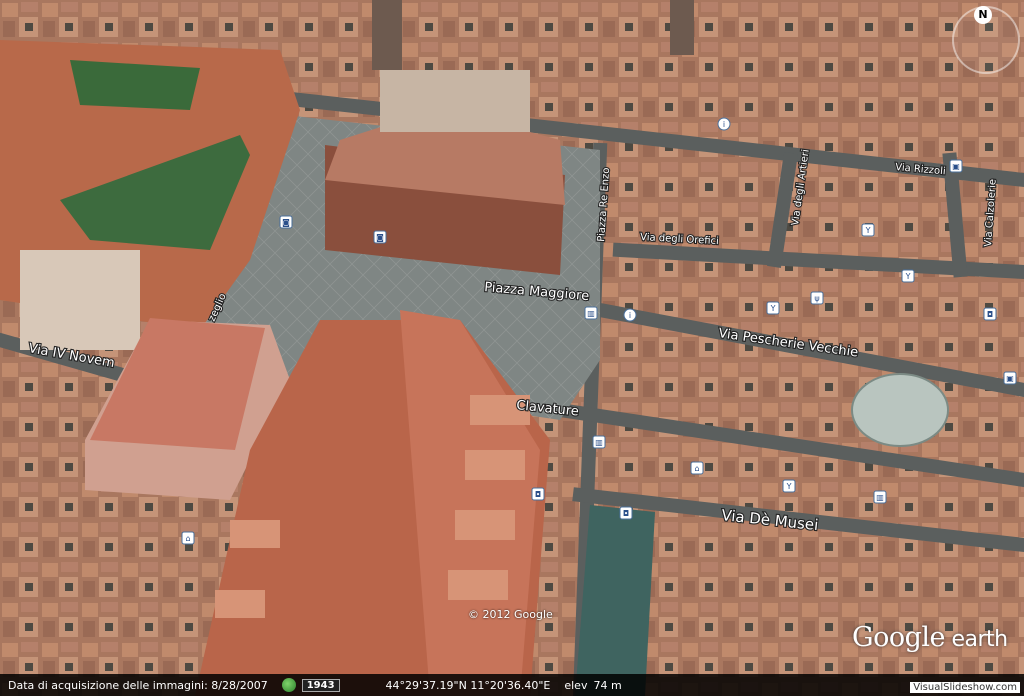 Image resolution: width=1024 pixels, height=696 pixels. I want to click on logo-suffix: earth, so click(976, 639).